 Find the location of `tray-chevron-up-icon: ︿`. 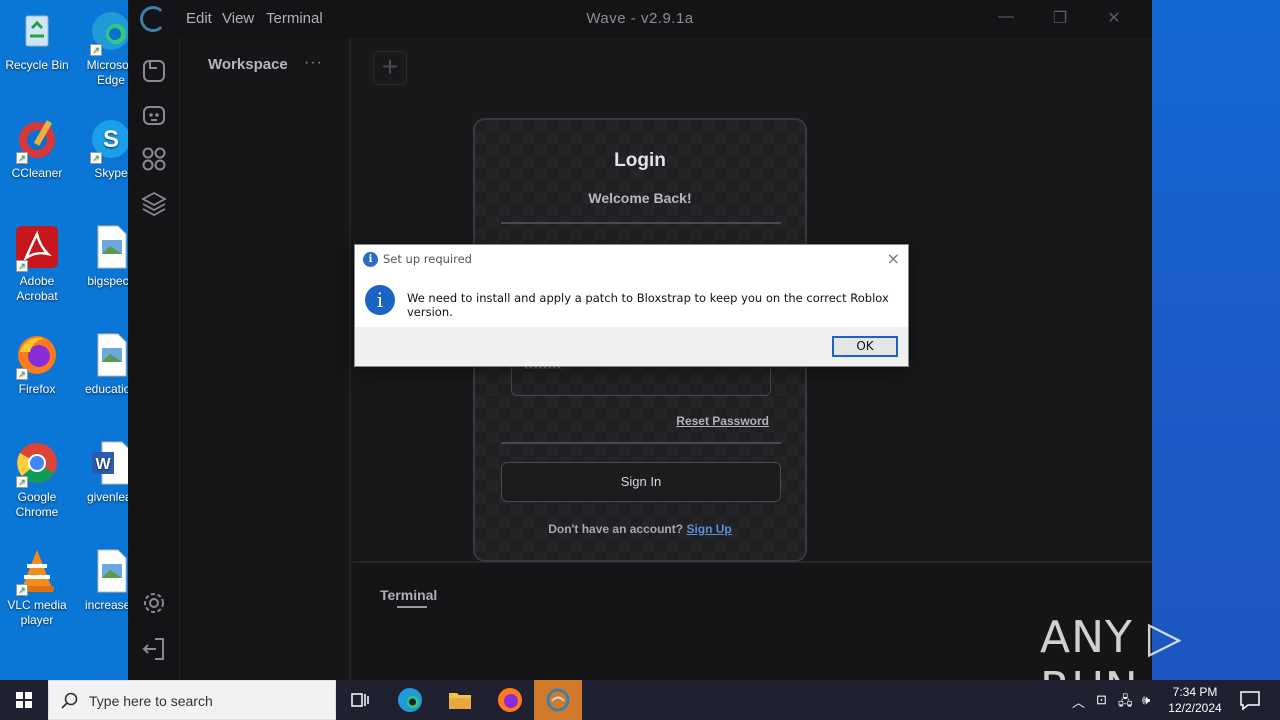

tray-chevron-up-icon: ︿ is located at coordinates (1078, 701).